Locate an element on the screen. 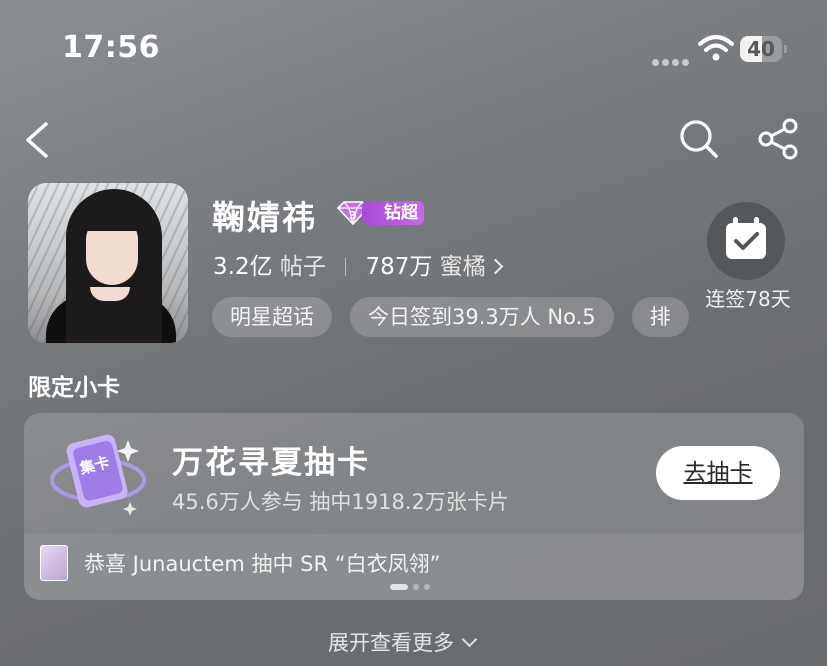 This screenshot has height=666, width=827. chevron-down-icon is located at coordinates (469, 639).